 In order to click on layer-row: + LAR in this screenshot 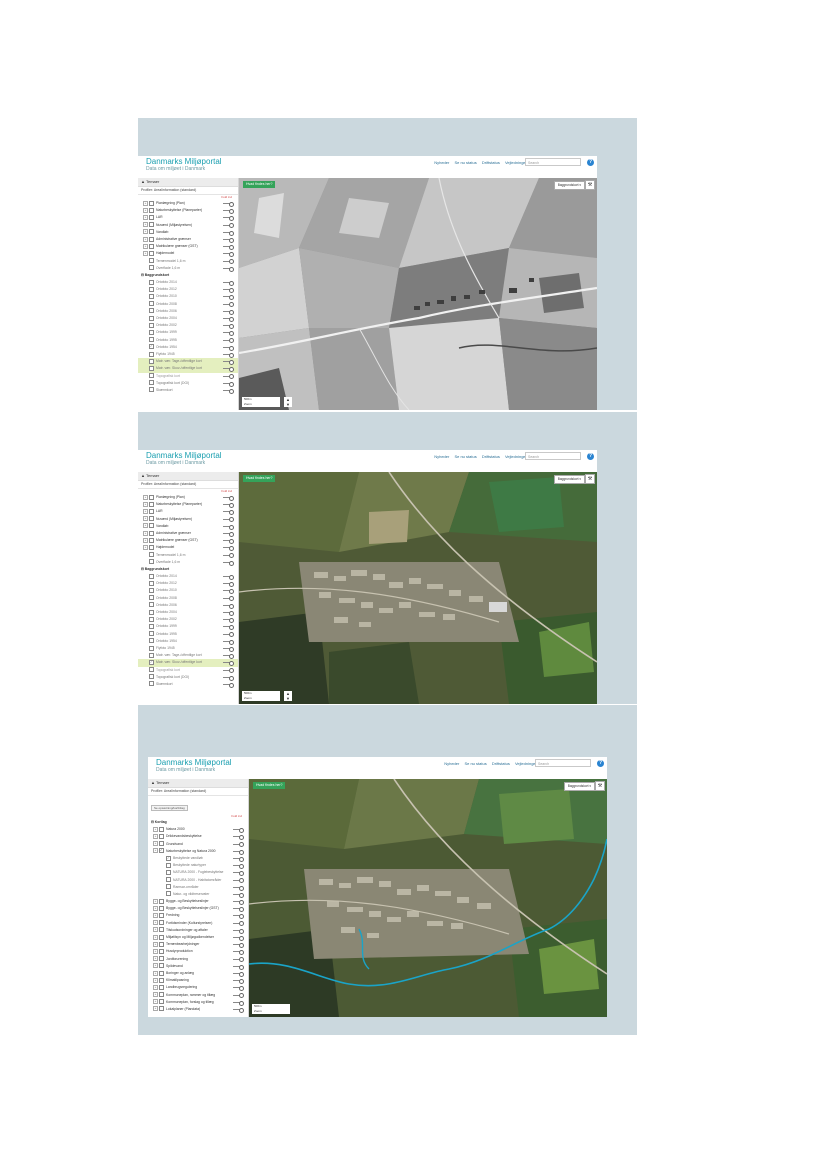, I will do `click(188, 218)`.